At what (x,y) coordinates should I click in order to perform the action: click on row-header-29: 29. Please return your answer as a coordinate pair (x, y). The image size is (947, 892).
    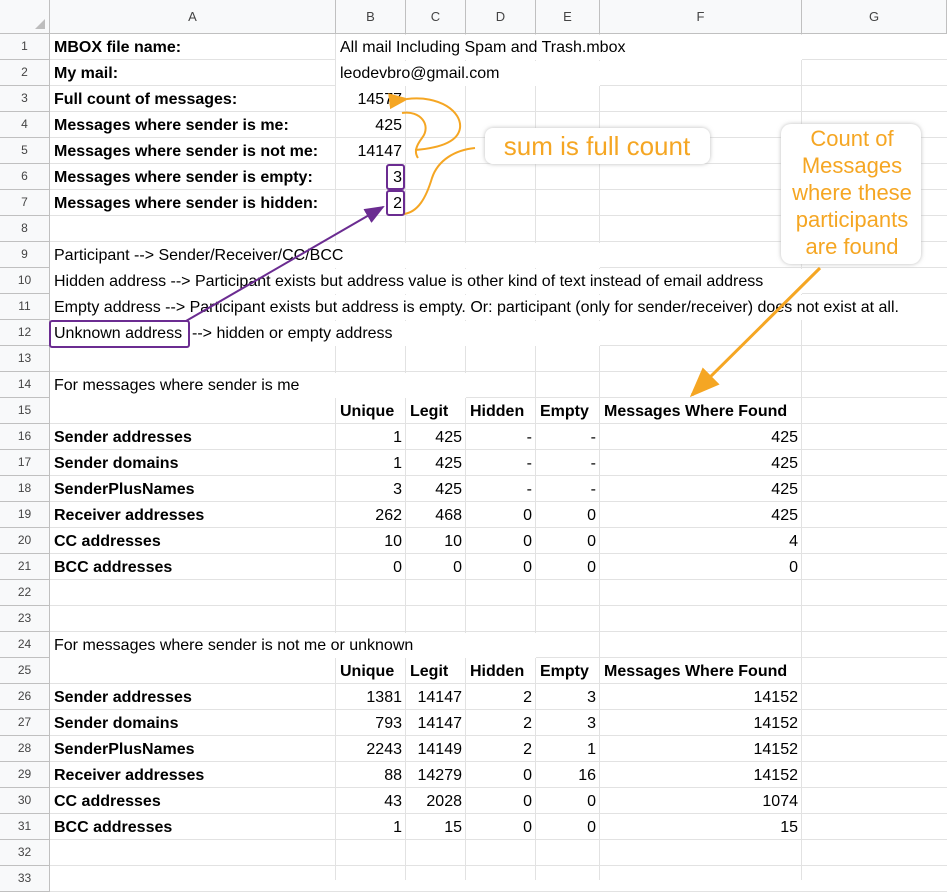
    Looking at the image, I should click on (25, 775).